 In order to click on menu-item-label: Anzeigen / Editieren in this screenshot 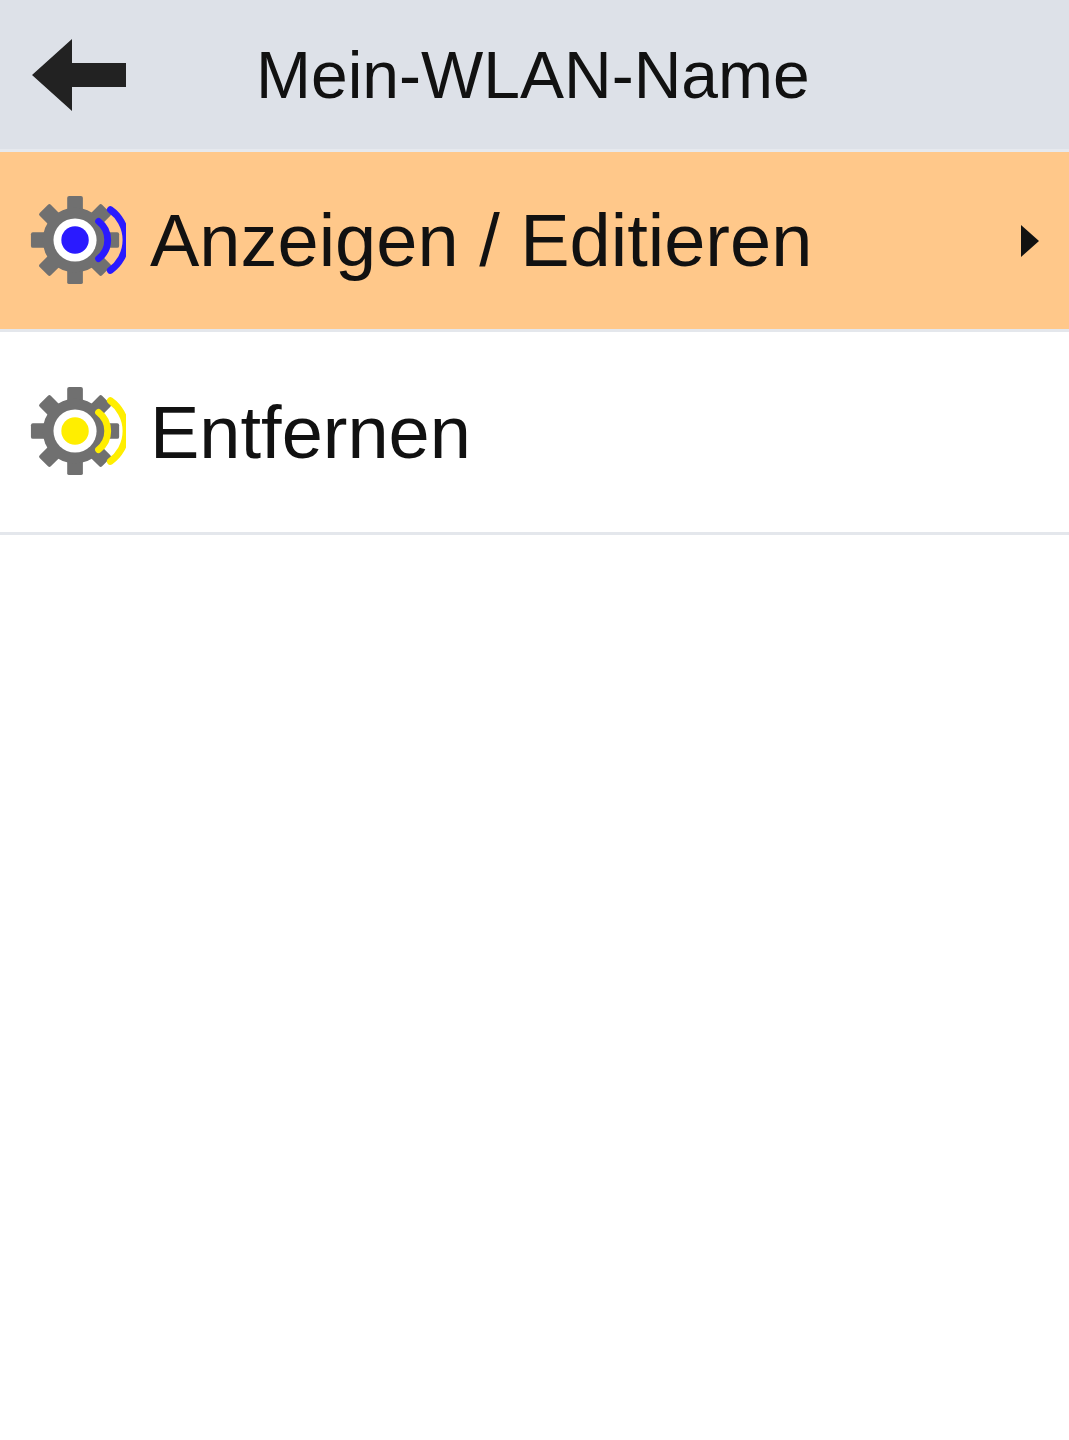, I will do `click(482, 240)`.